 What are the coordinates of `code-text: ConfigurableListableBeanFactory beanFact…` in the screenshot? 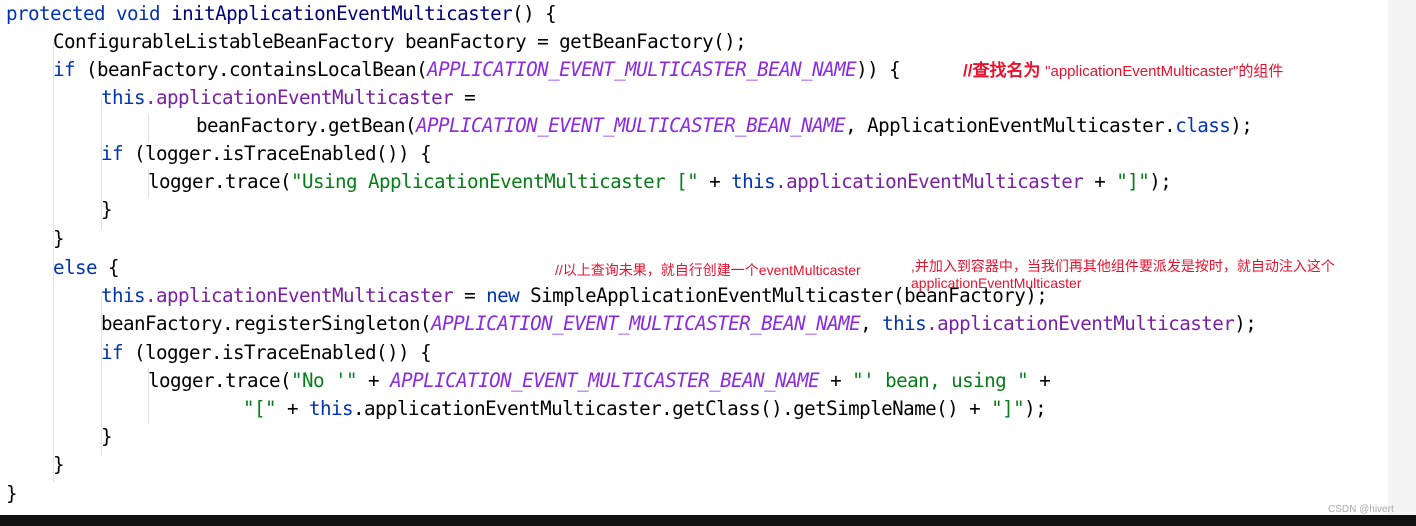 It's located at (400, 41).